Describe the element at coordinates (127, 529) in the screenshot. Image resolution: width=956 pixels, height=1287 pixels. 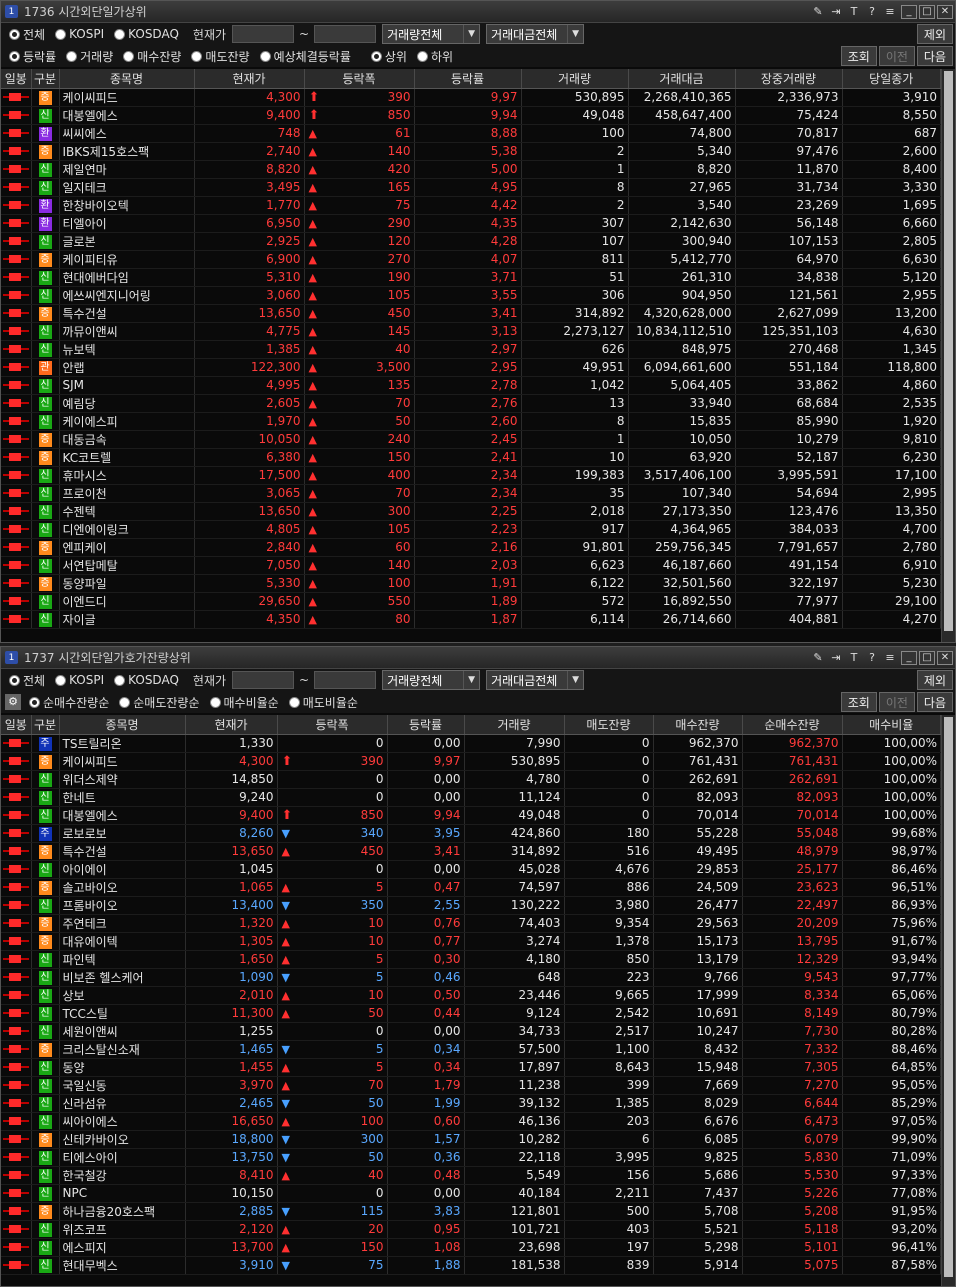
I see `stock-name: 디엔에이링크` at that location.